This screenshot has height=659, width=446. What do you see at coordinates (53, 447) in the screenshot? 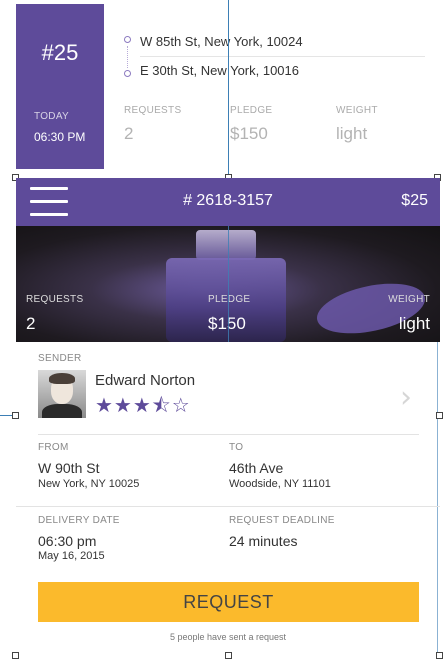
I see `from-label: FROM` at bounding box center [53, 447].